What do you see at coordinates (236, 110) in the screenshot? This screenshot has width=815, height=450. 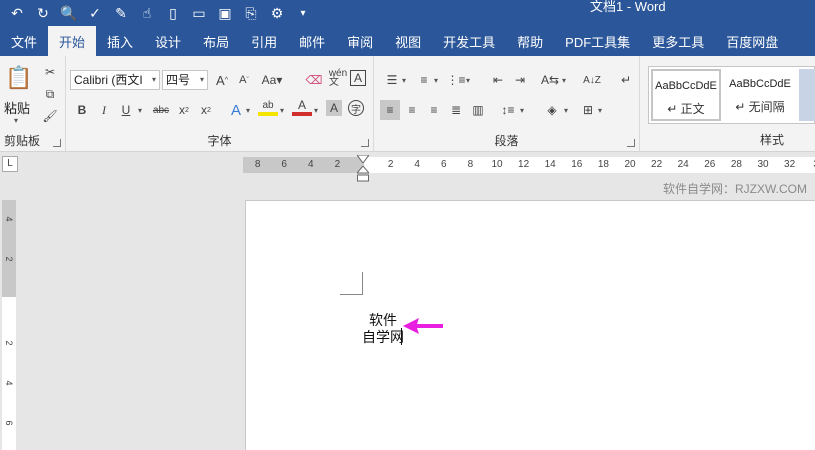 I see `text-effects-icon: A` at bounding box center [236, 110].